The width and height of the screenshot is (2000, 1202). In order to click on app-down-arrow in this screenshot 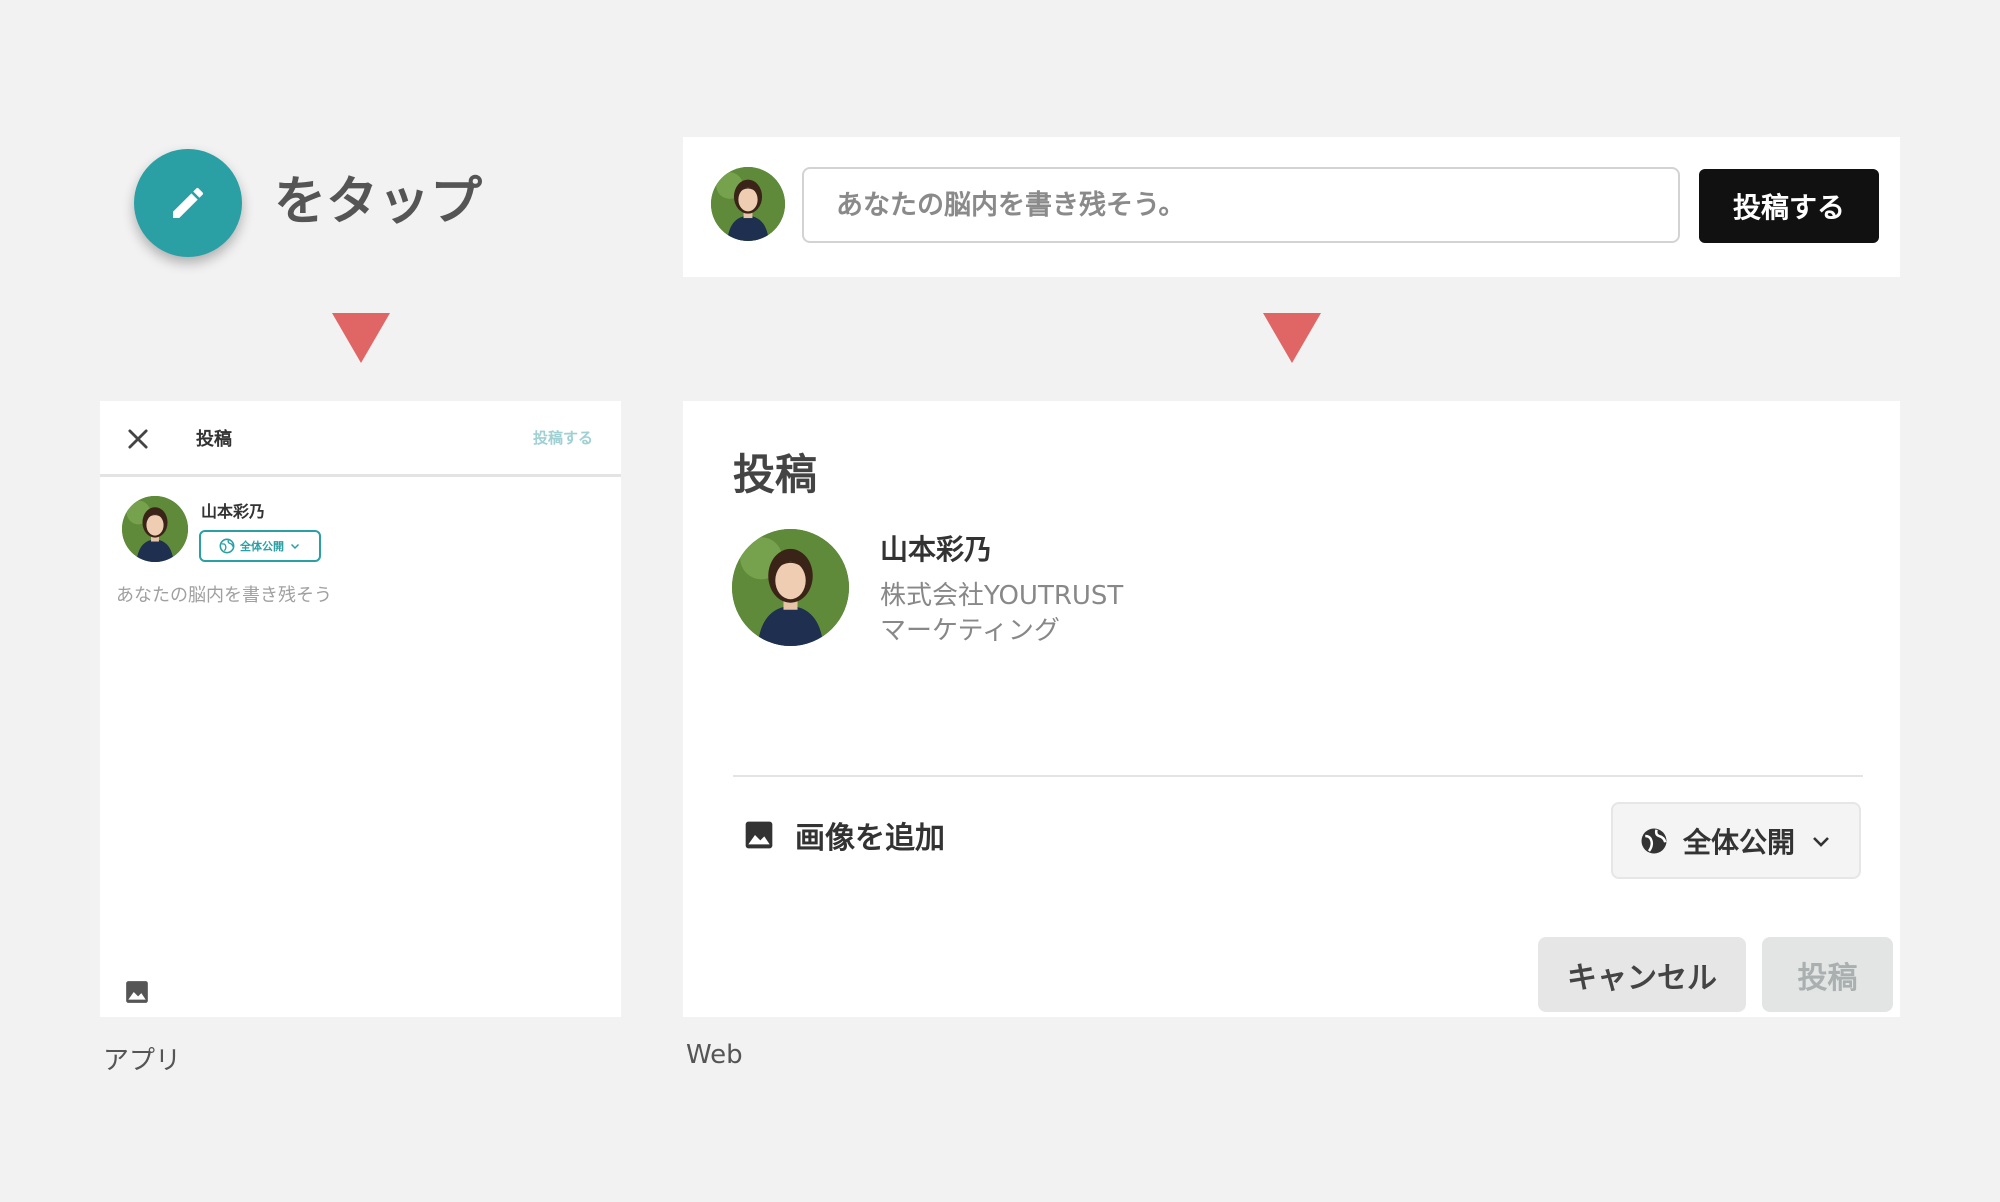, I will do `click(361, 338)`.